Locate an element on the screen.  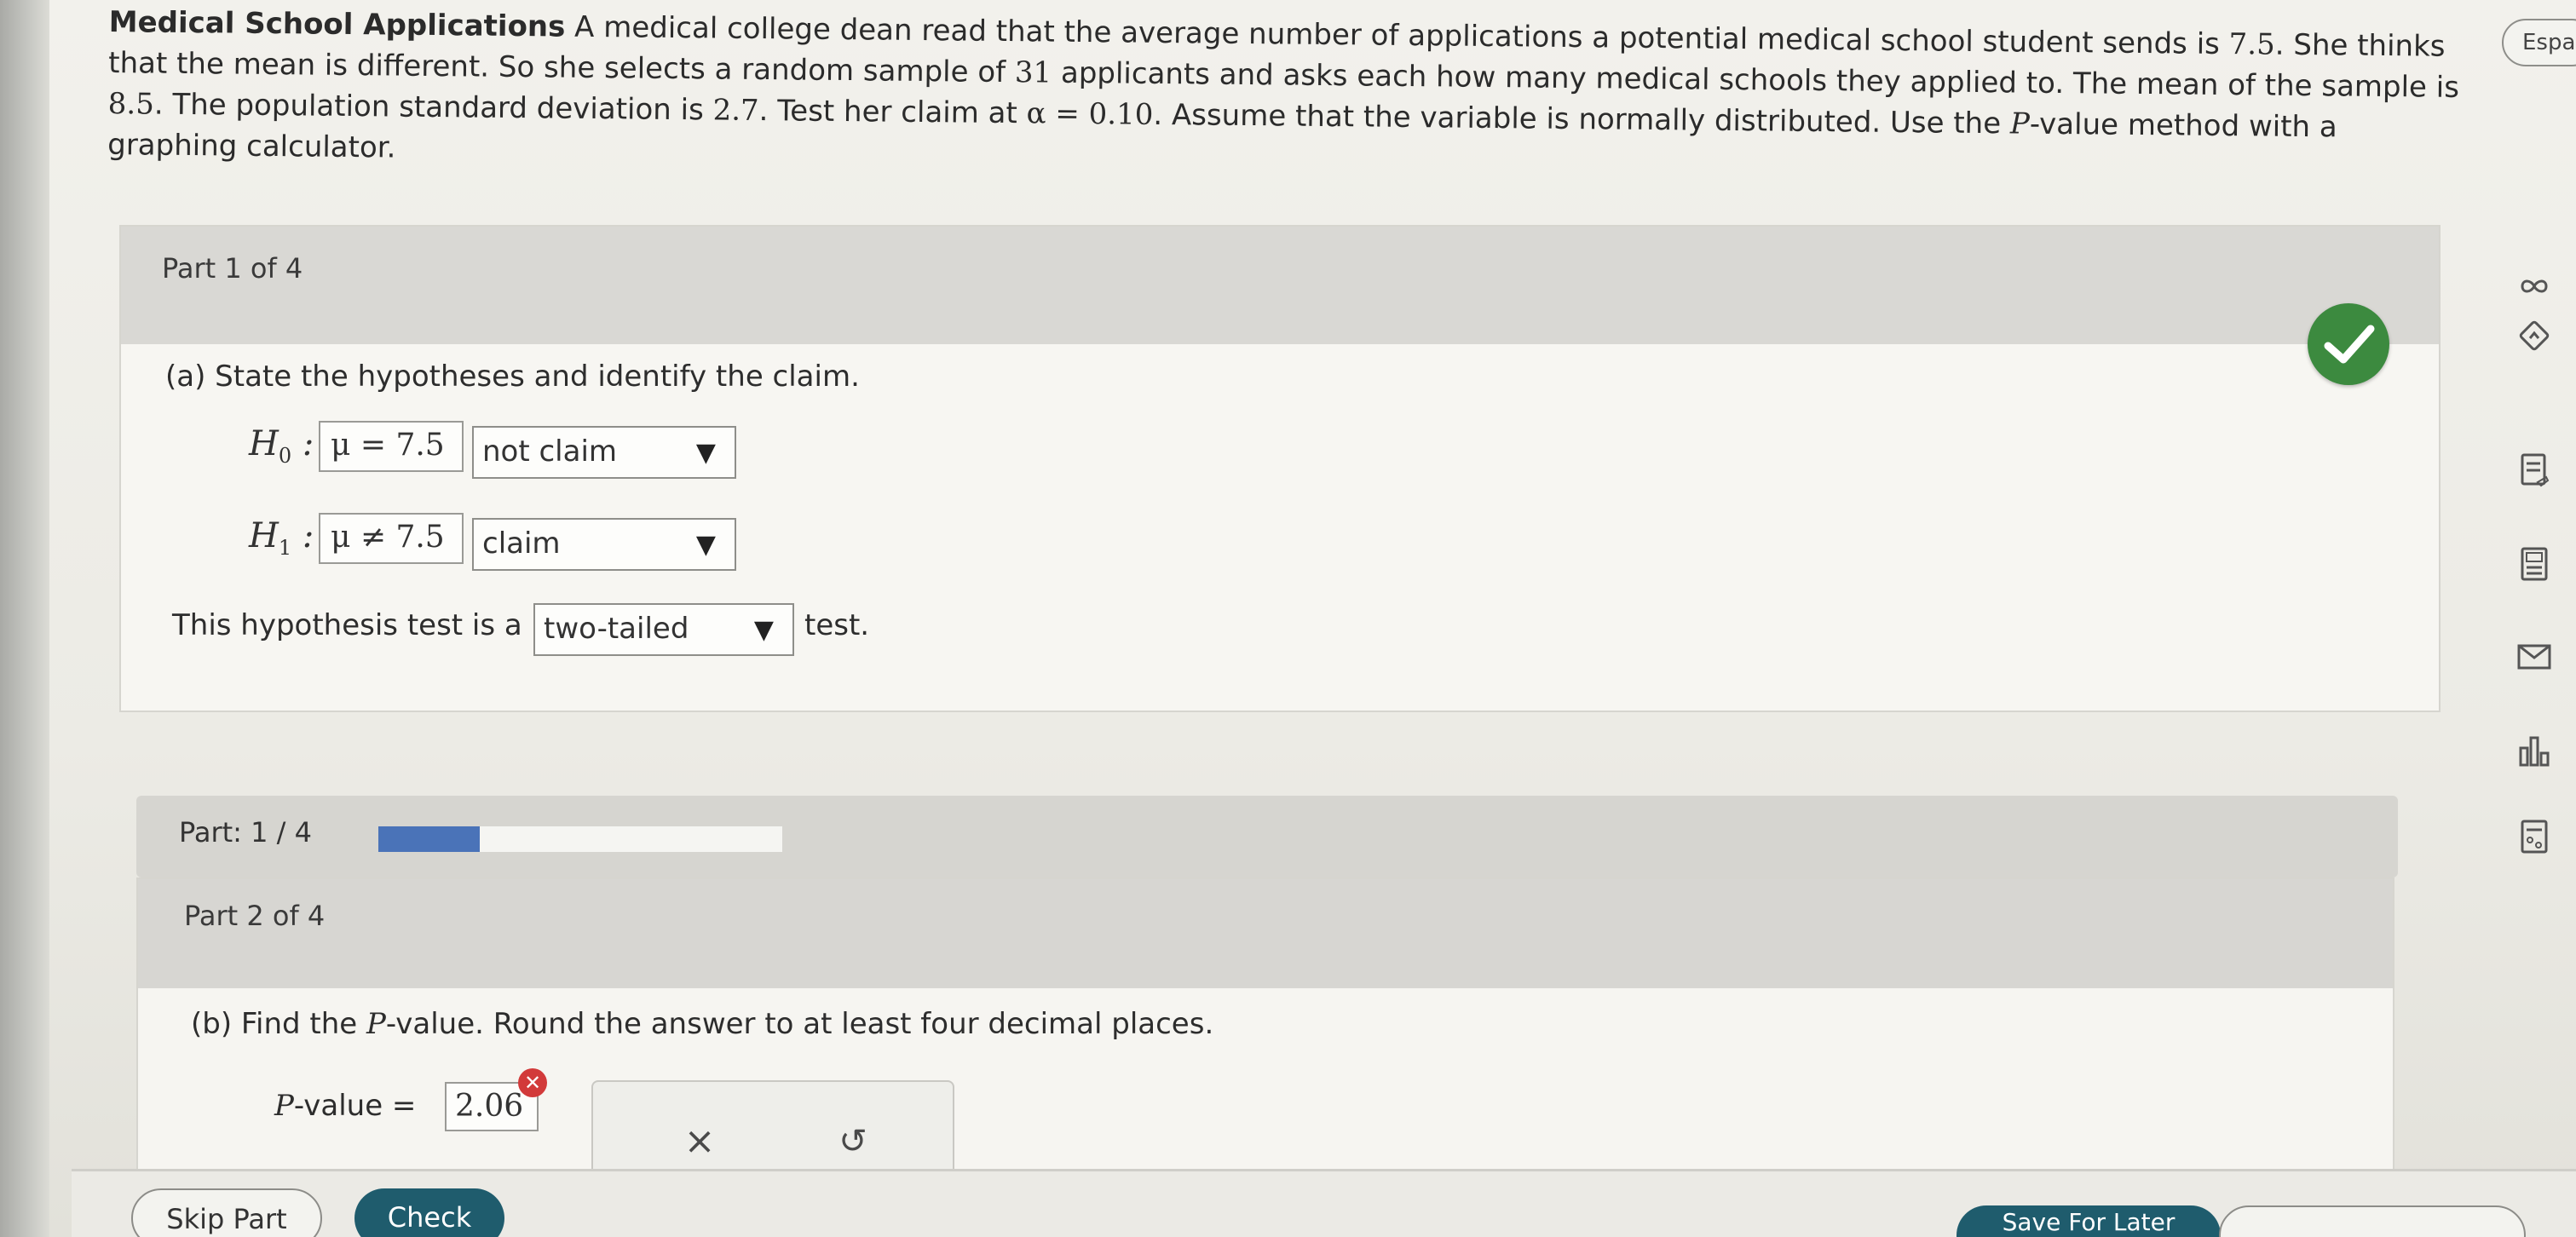
h0-claim-dropdown: not claim ▼ is located at coordinates (604, 452).